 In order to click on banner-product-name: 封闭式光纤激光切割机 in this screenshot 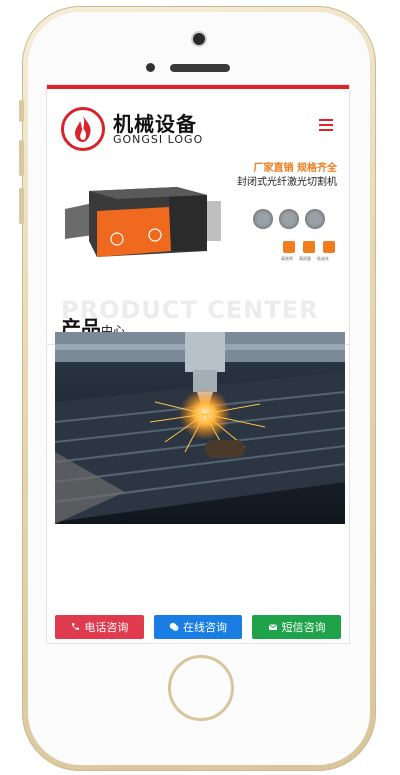, I will do `click(287, 182)`.